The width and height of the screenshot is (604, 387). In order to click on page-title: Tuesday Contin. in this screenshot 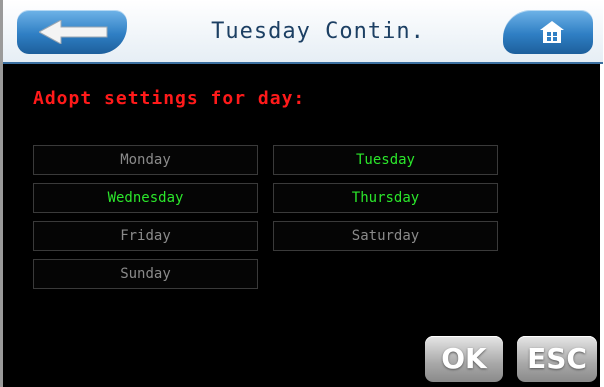, I will do `click(318, 31)`.